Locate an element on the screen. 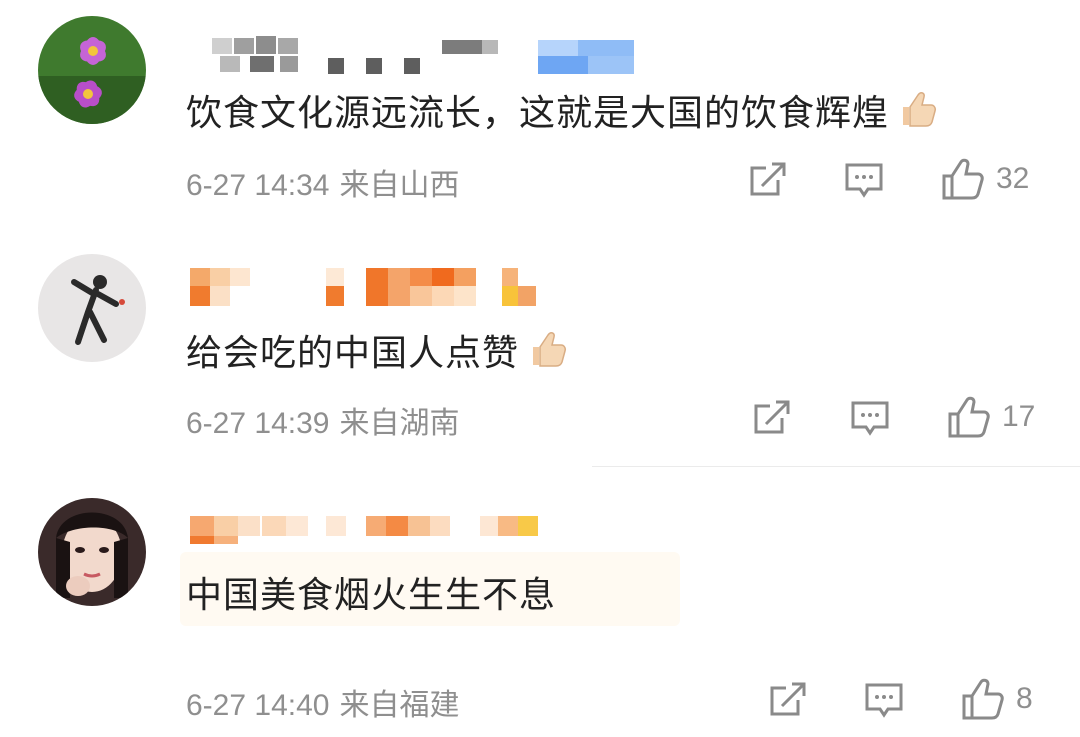 This screenshot has width=1080, height=737. comment-meta: 6-27 14:34 来自山西 is located at coordinates (322, 182).